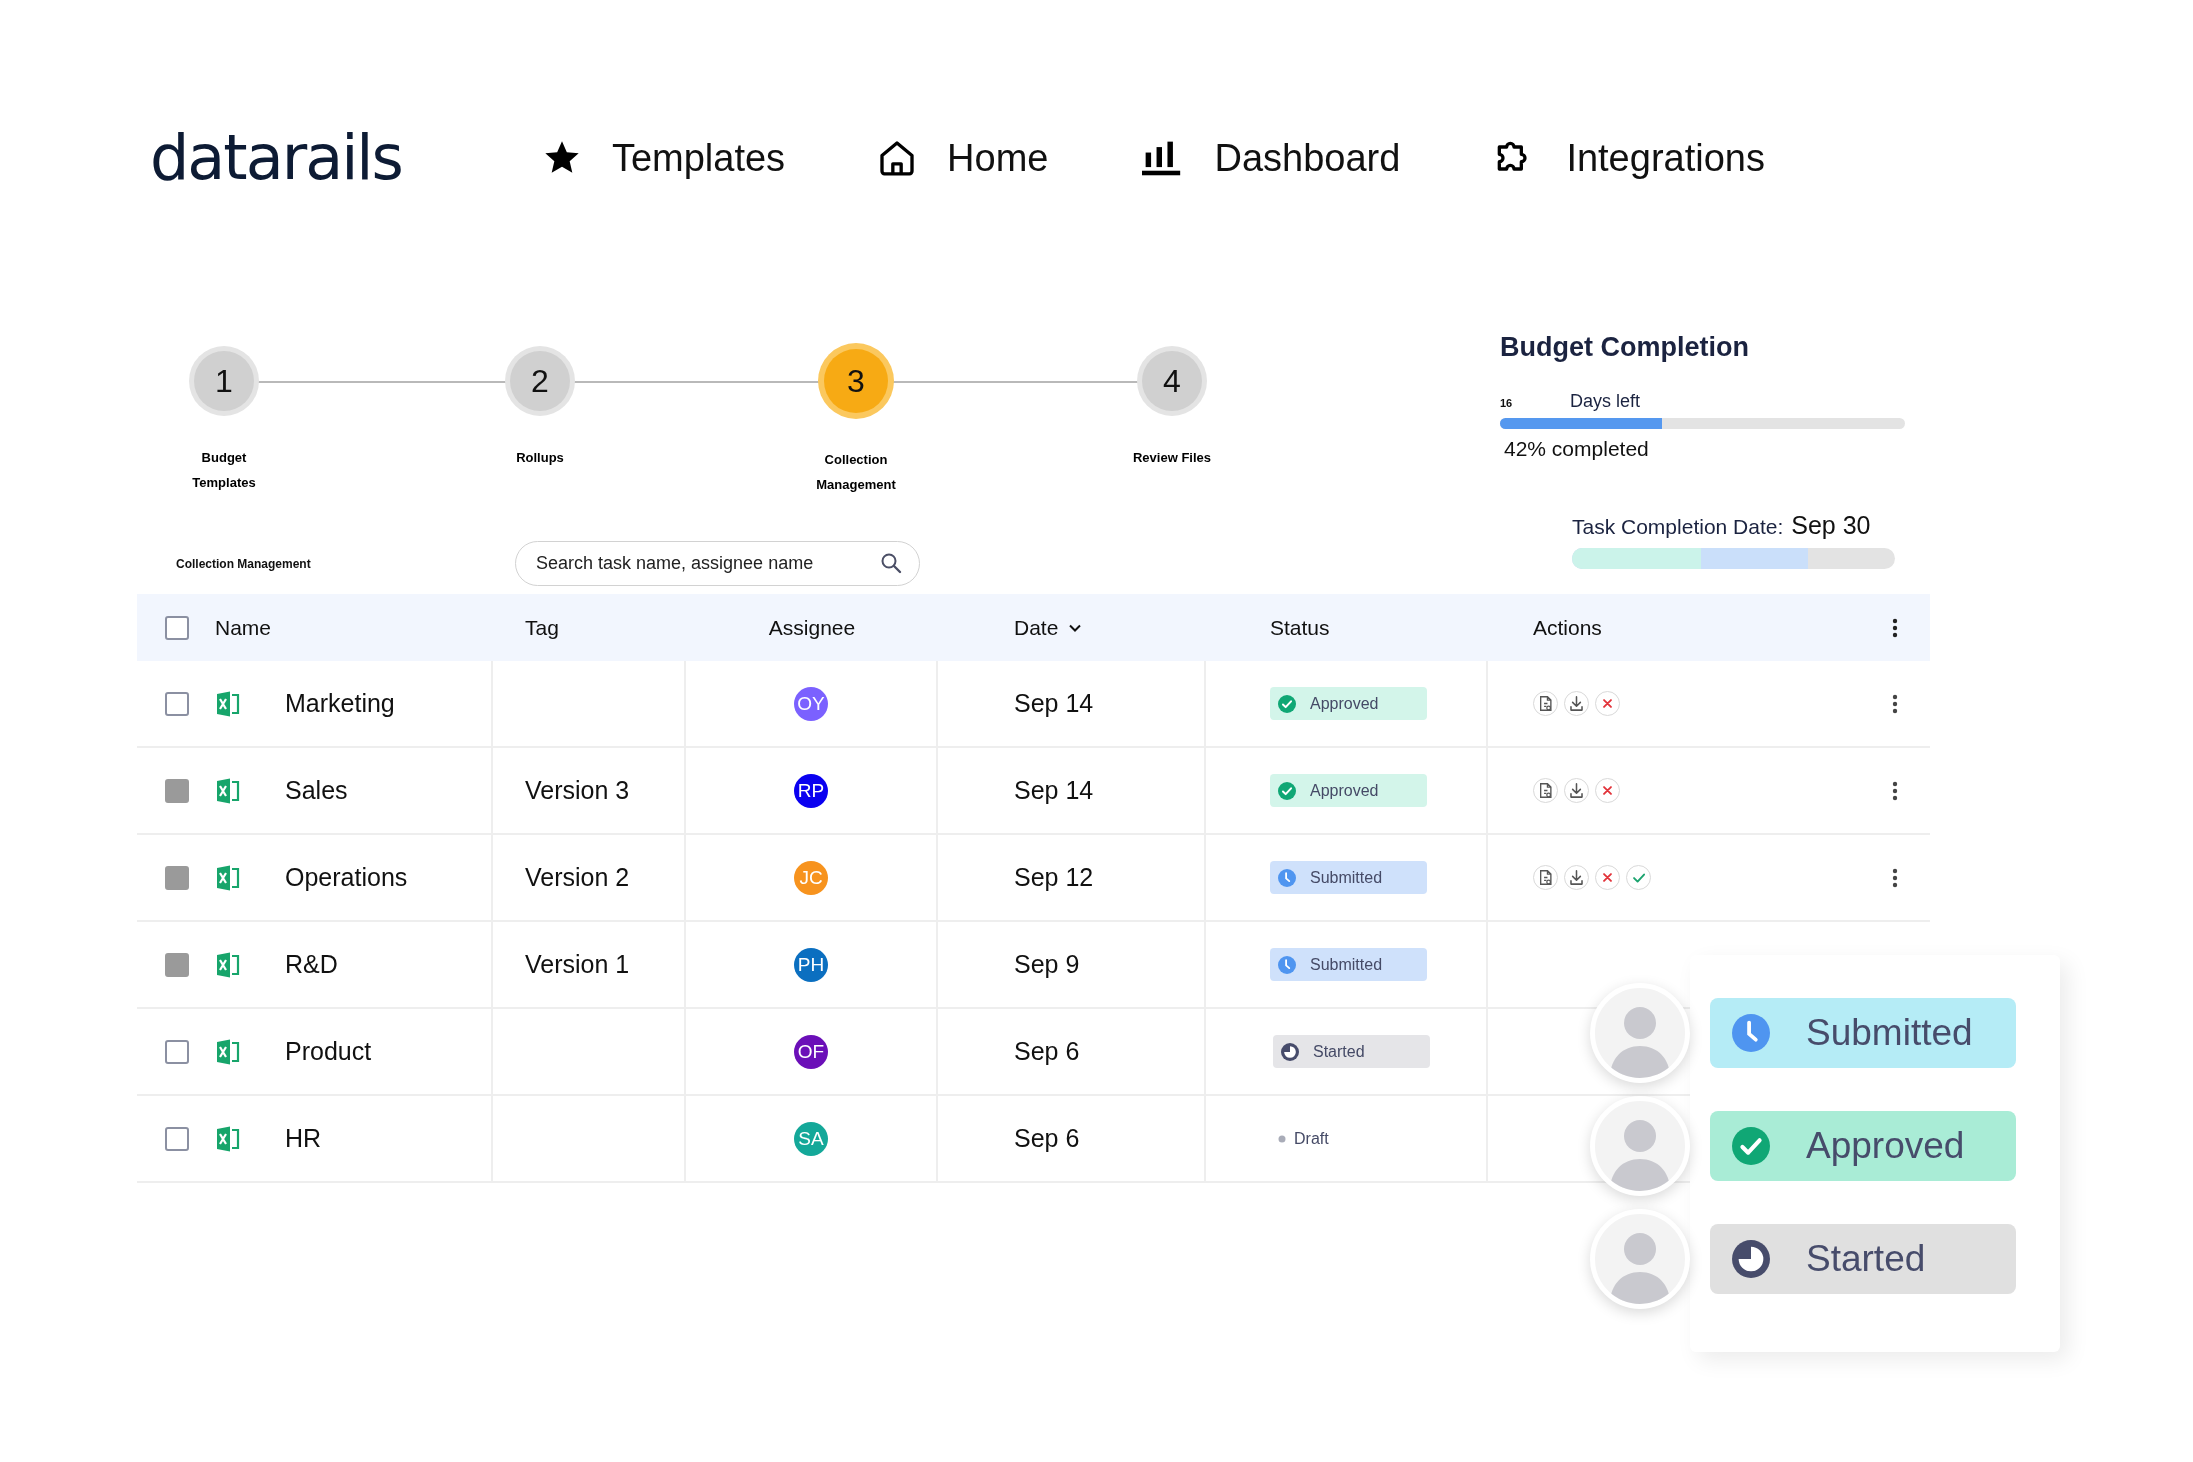 This screenshot has width=2193, height=1462. Describe the element at coordinates (1348, 1138) in the screenshot. I see `status-label: Draft` at that location.